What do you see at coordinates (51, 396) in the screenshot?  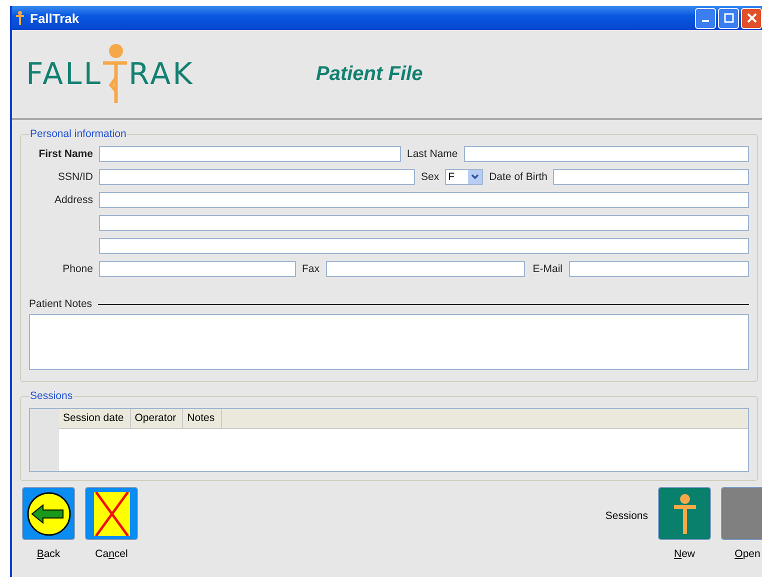 I see `group-legend: Sessions` at bounding box center [51, 396].